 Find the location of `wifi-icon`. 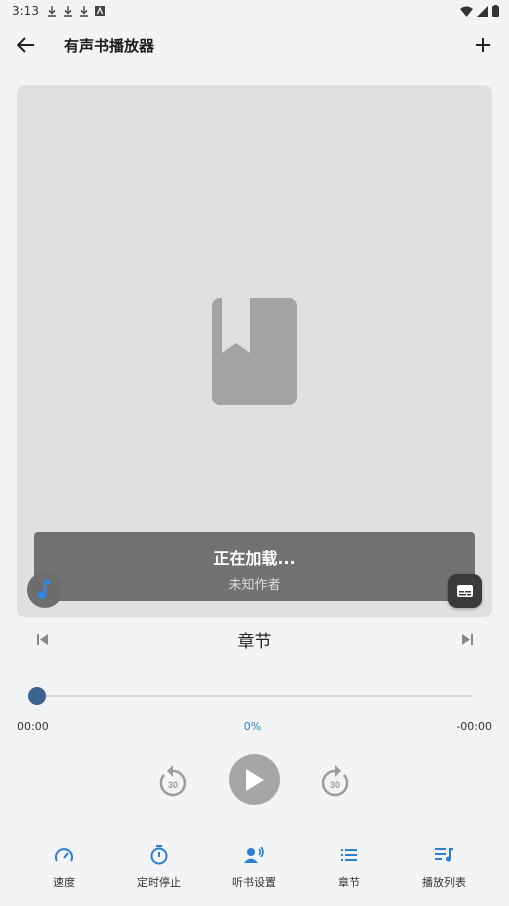

wifi-icon is located at coordinates (466, 11).